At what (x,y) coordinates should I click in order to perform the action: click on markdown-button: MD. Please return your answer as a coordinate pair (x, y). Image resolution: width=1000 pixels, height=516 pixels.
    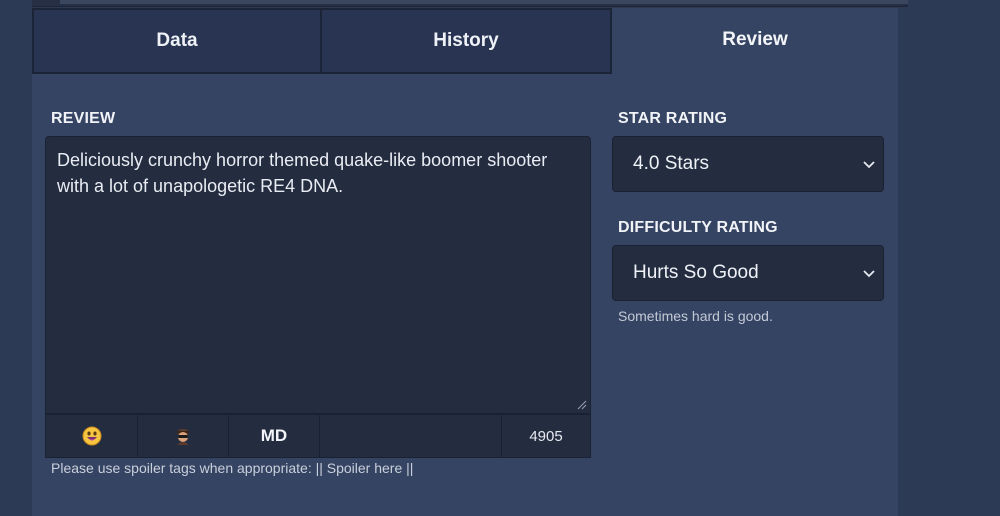
    Looking at the image, I should click on (274, 436).